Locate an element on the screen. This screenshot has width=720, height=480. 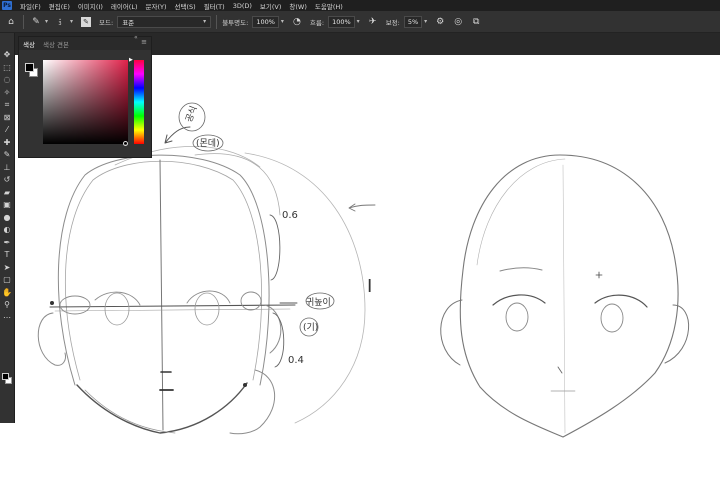
symmetry-icon: ⧉ is located at coordinates (476, 22).